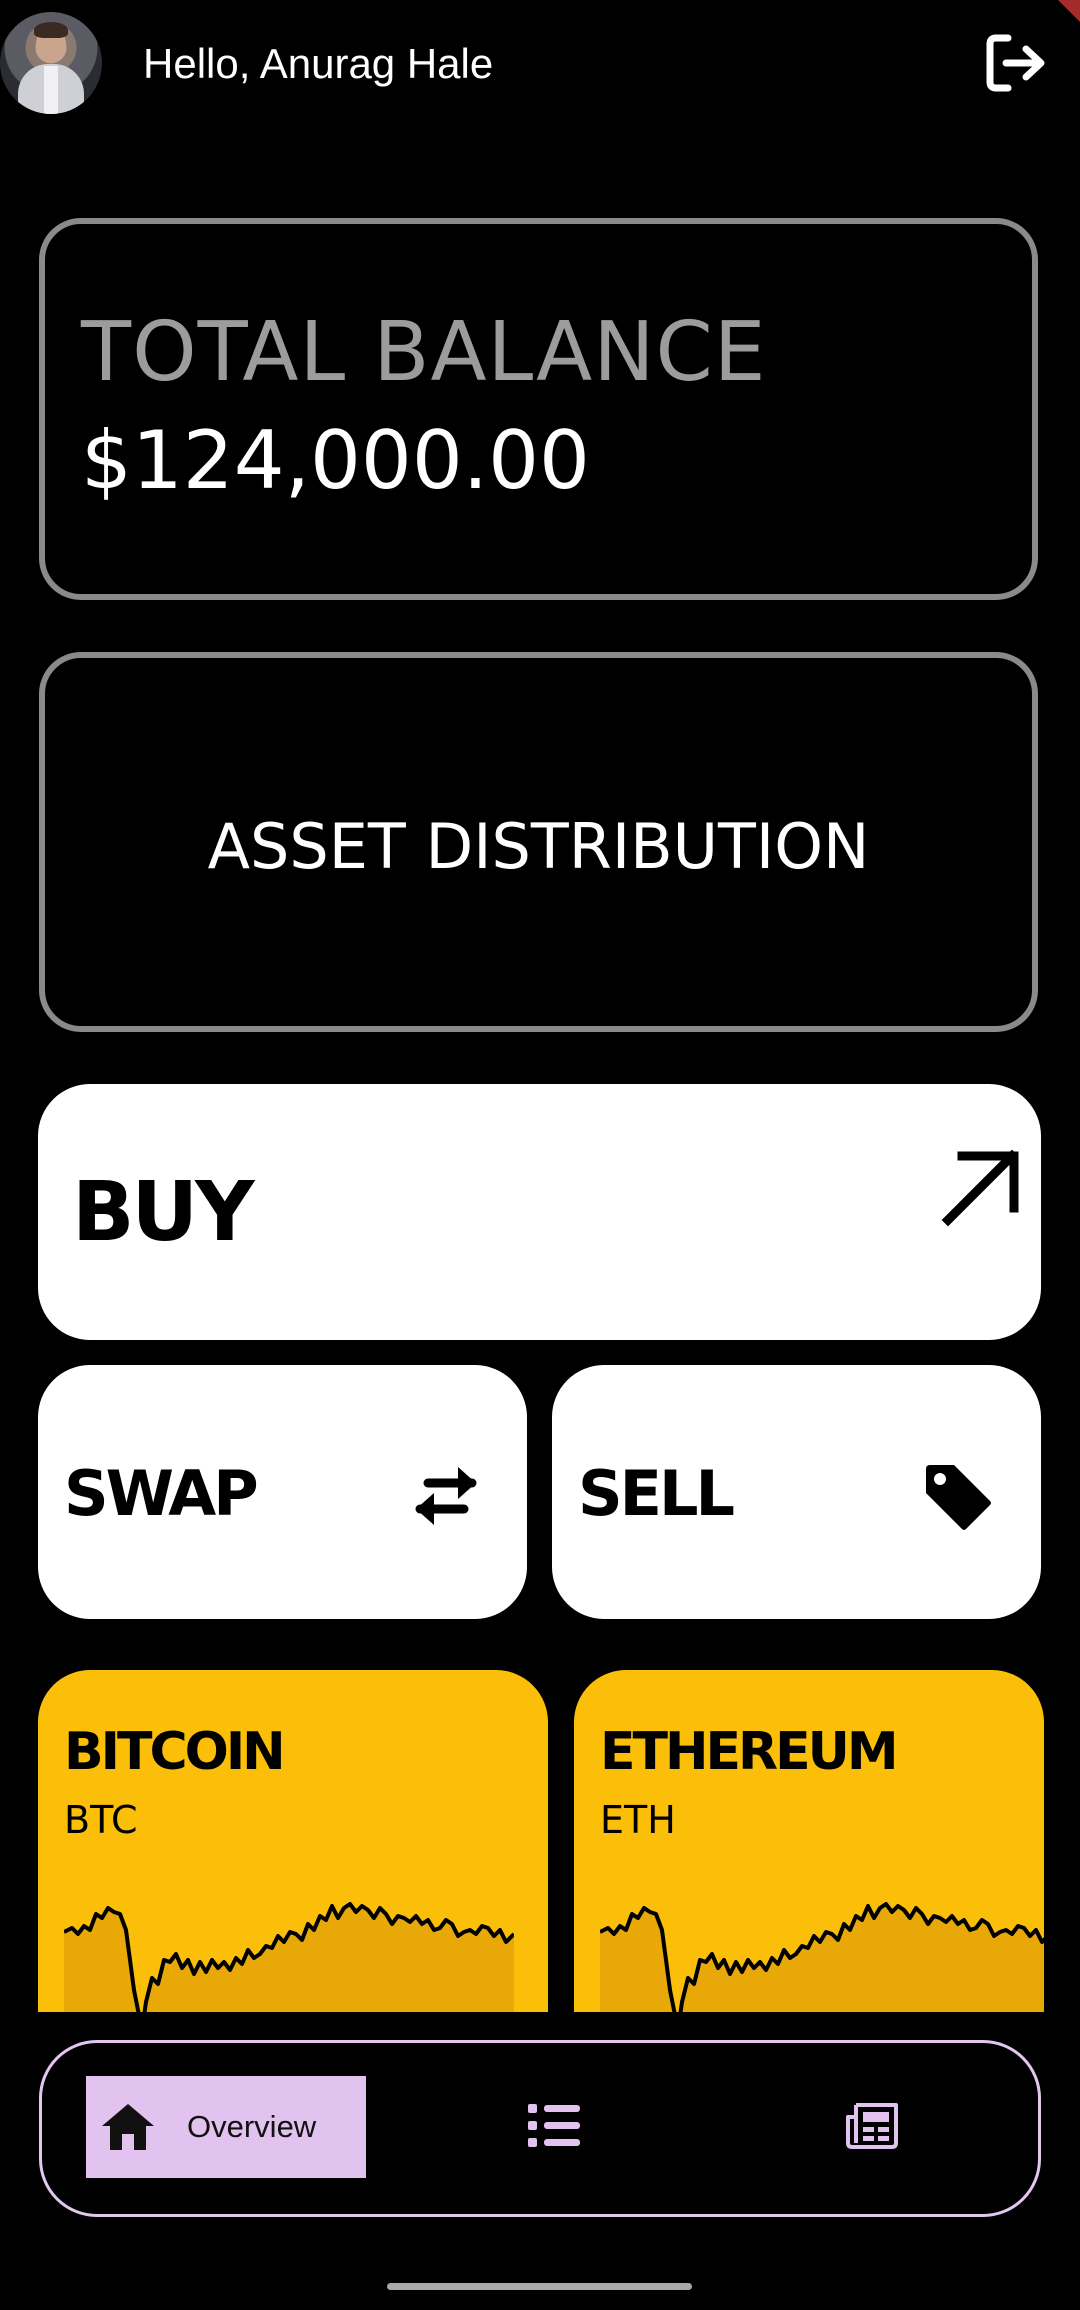  What do you see at coordinates (656, 1493) in the screenshot?
I see `sell-label: SELL` at bounding box center [656, 1493].